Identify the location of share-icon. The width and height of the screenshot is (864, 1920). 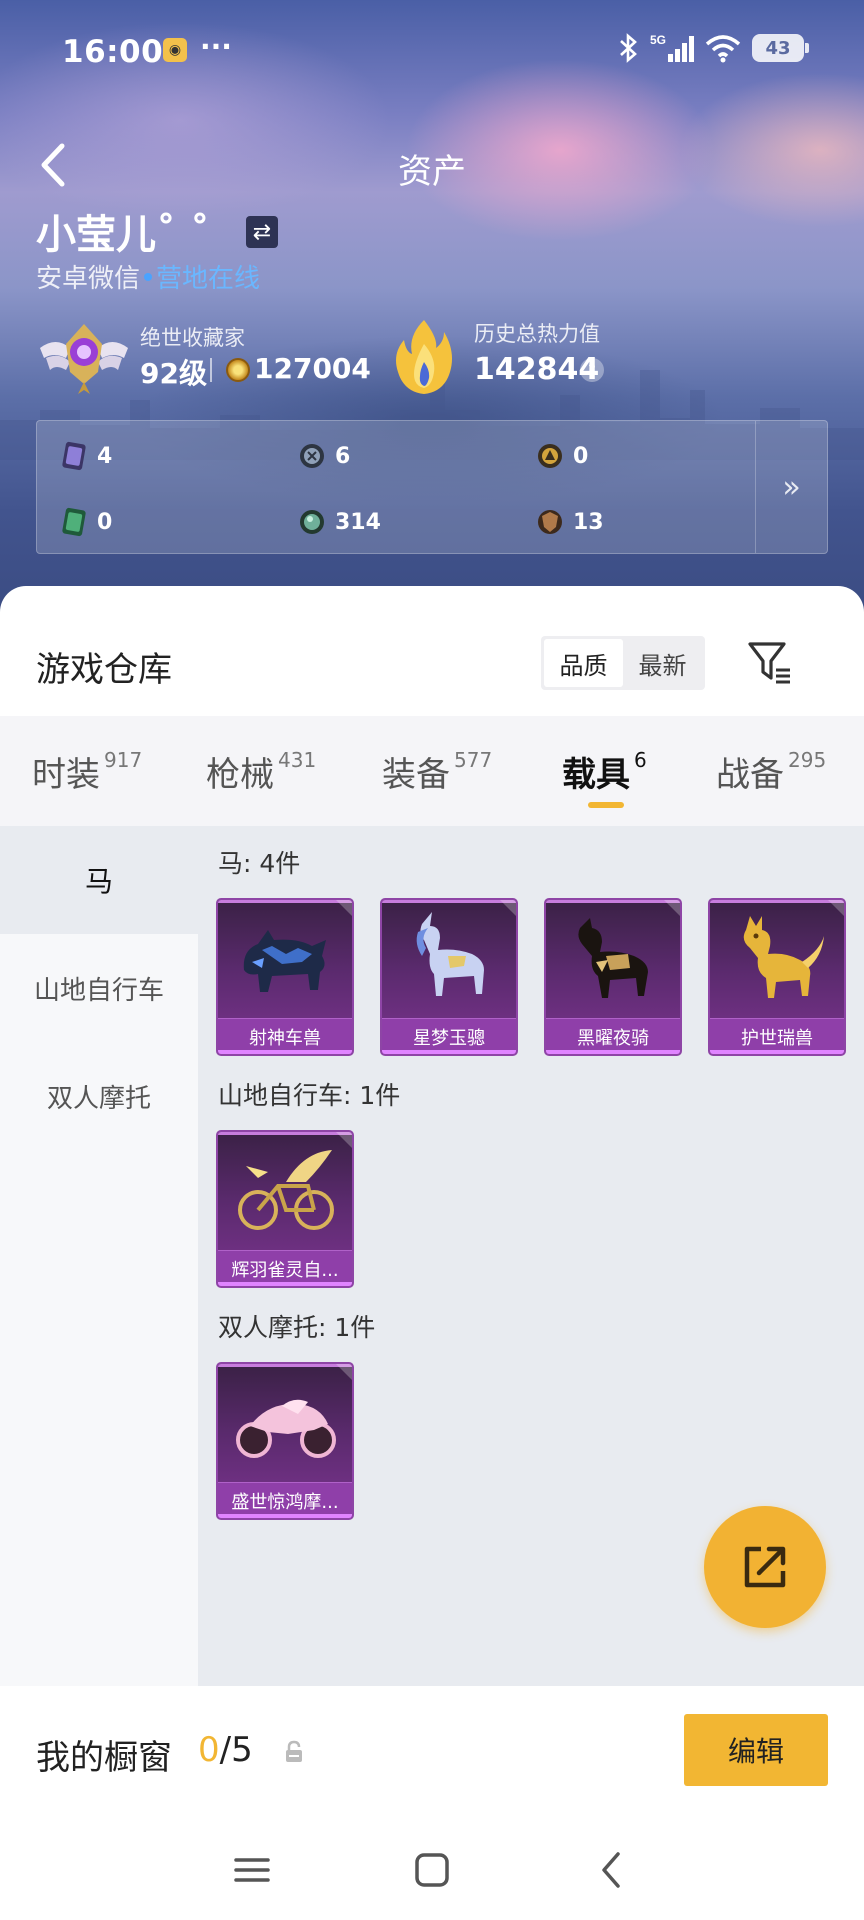
(765, 1567).